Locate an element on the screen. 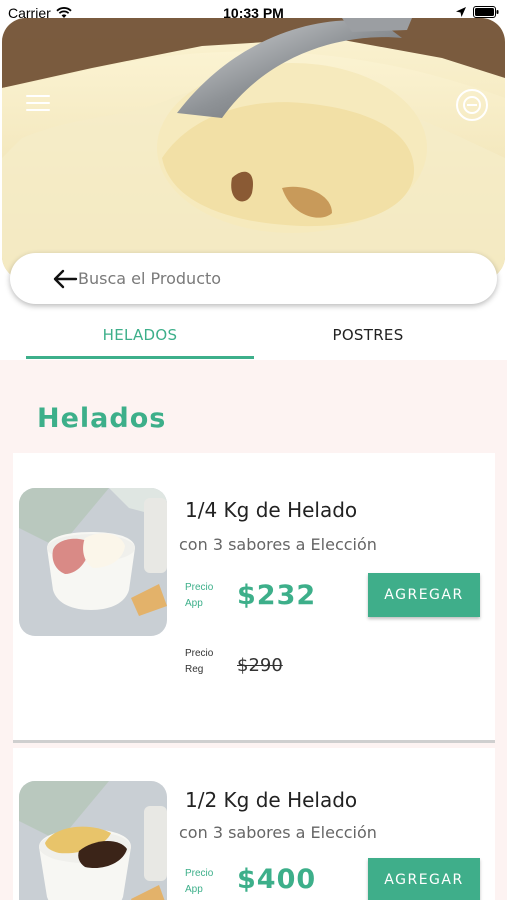  tab-postres: POSTRES is located at coordinates (368, 335).